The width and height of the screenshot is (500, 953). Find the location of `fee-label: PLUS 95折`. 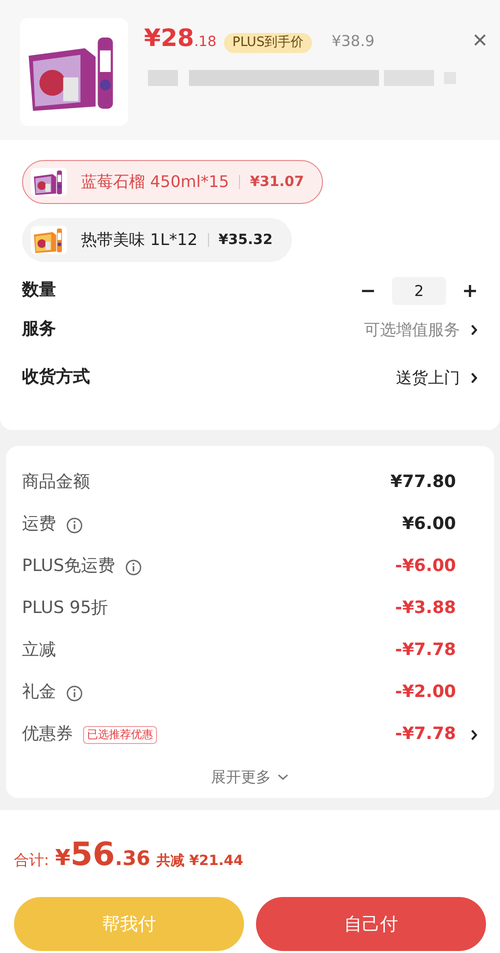

fee-label: PLUS 95折 is located at coordinates (65, 608).